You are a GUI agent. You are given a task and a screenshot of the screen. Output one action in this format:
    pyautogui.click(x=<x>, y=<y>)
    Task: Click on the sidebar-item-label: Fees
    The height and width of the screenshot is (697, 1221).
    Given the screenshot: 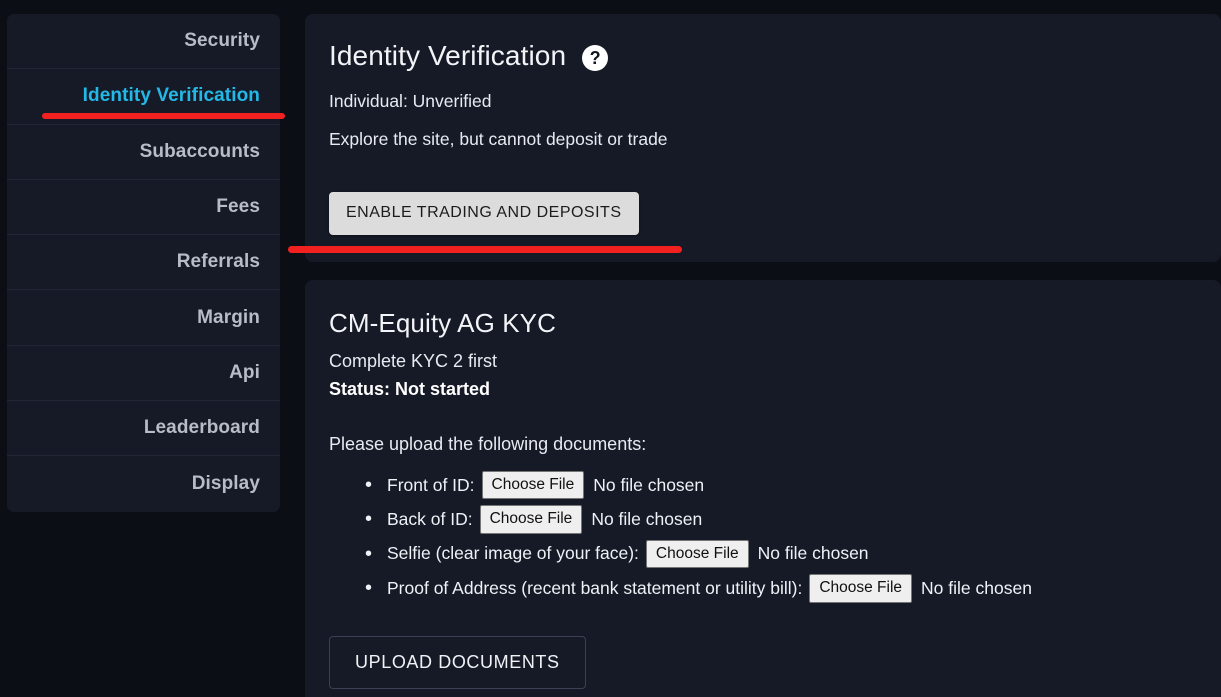 What is the action you would take?
    pyautogui.click(x=238, y=207)
    